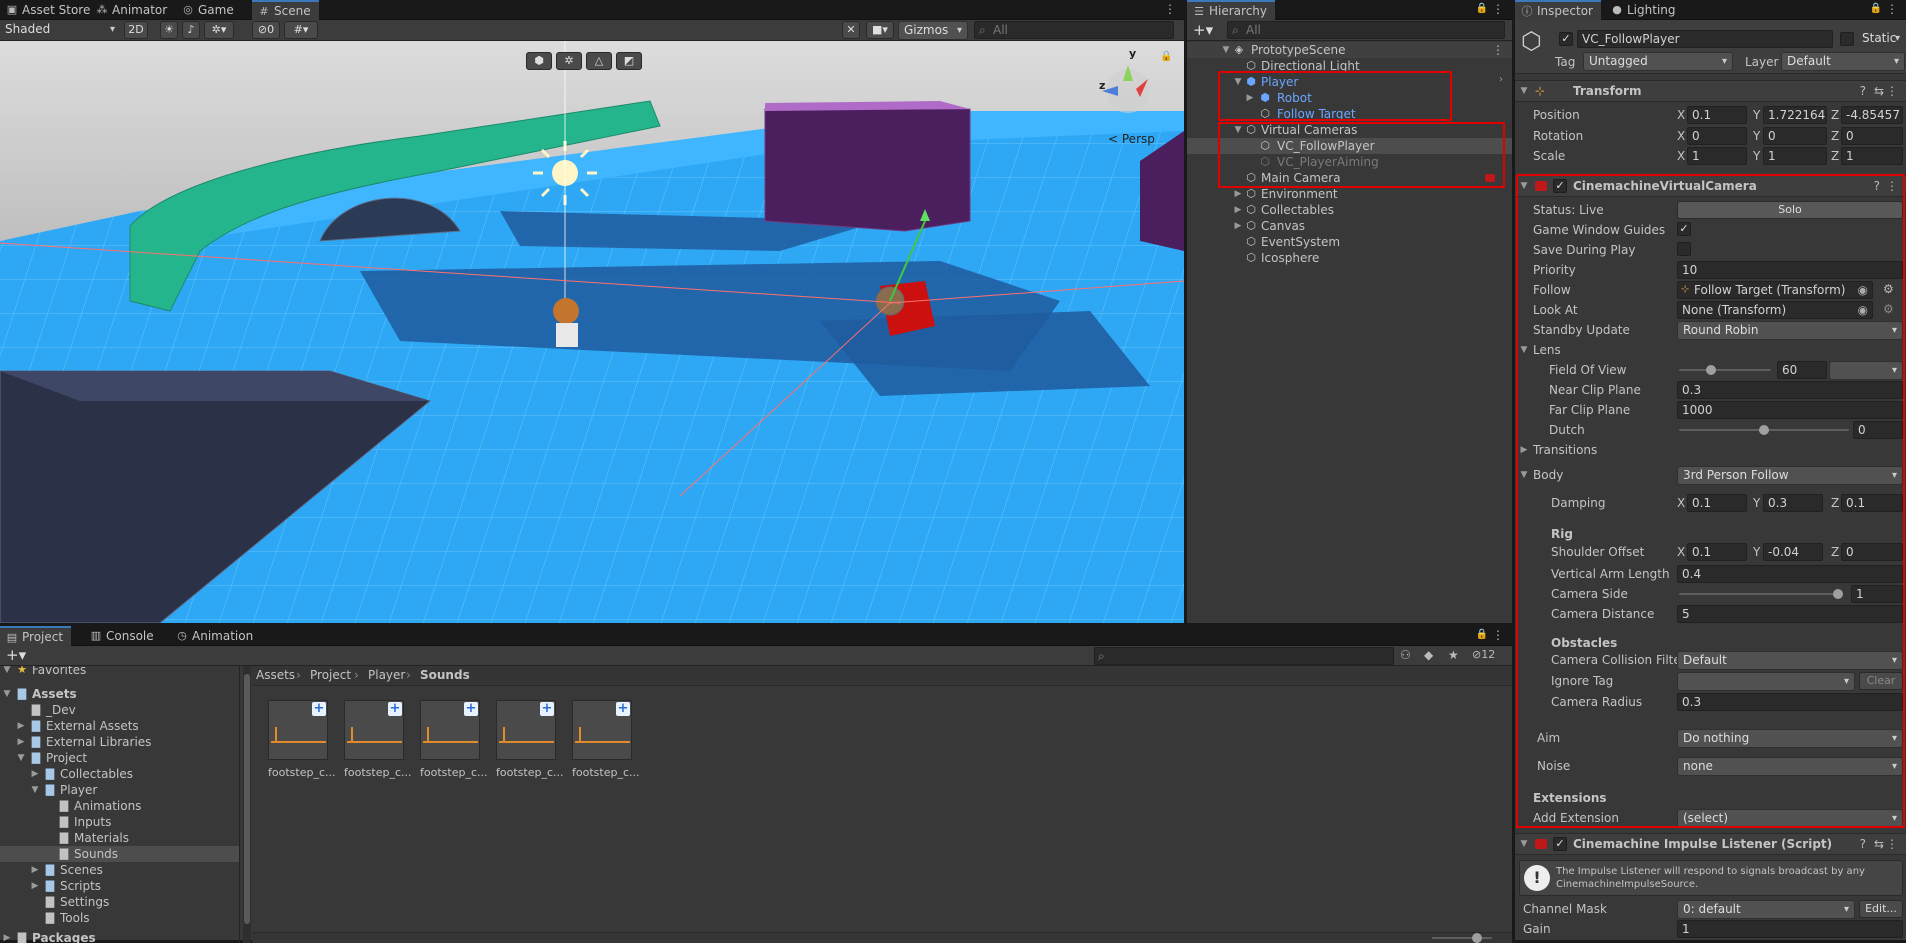  What do you see at coordinates (1790, 660) in the screenshot?
I see `collision-filter-dropdown: Default` at bounding box center [1790, 660].